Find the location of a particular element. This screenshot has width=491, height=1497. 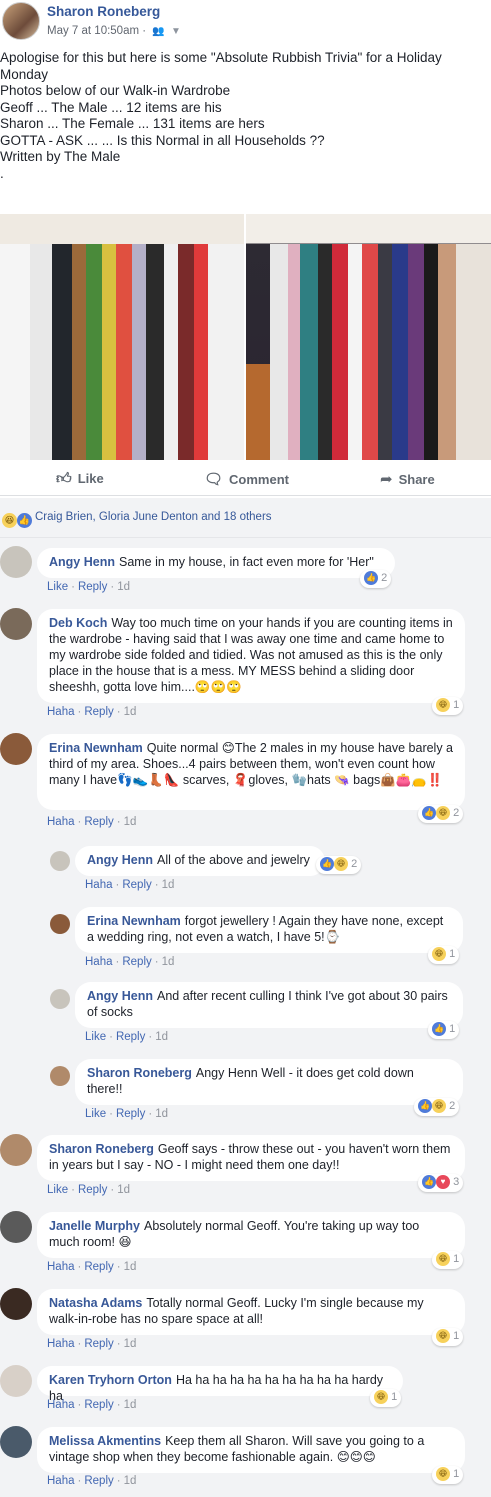

comment-bubble: Angy Henn All of the above and jewelry is located at coordinates (200, 861).